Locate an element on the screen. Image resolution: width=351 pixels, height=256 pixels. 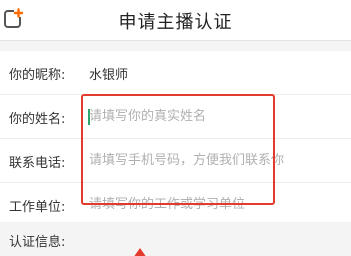
page-title: 申请主播认证 is located at coordinates (175, 22).